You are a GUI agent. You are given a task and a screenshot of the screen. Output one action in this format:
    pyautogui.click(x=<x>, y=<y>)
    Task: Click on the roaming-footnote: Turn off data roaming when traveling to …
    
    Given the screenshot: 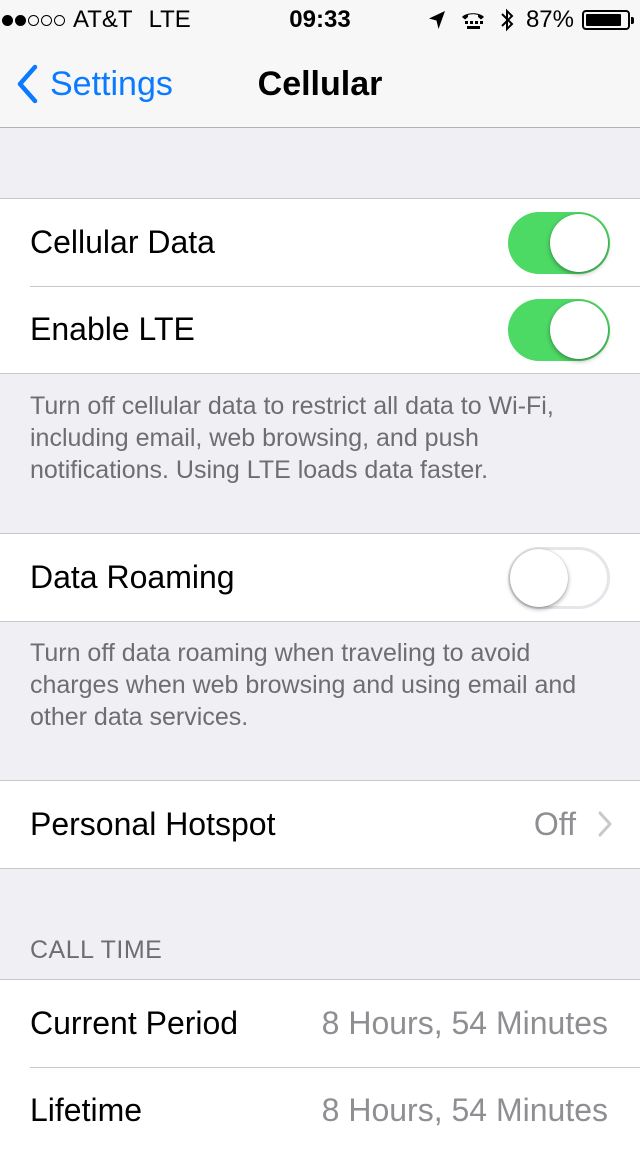 What is the action you would take?
    pyautogui.click(x=303, y=685)
    